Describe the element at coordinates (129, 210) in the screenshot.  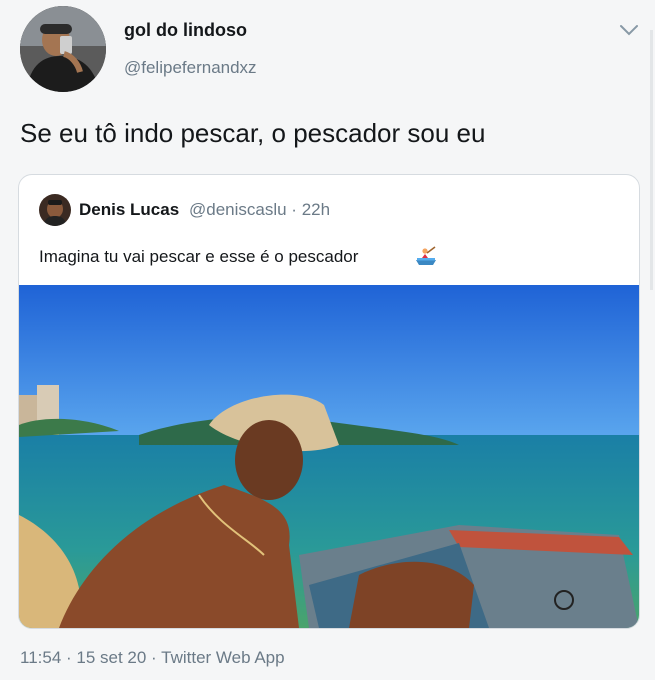
I see `quoted-author-name: Denis Lucas` at that location.